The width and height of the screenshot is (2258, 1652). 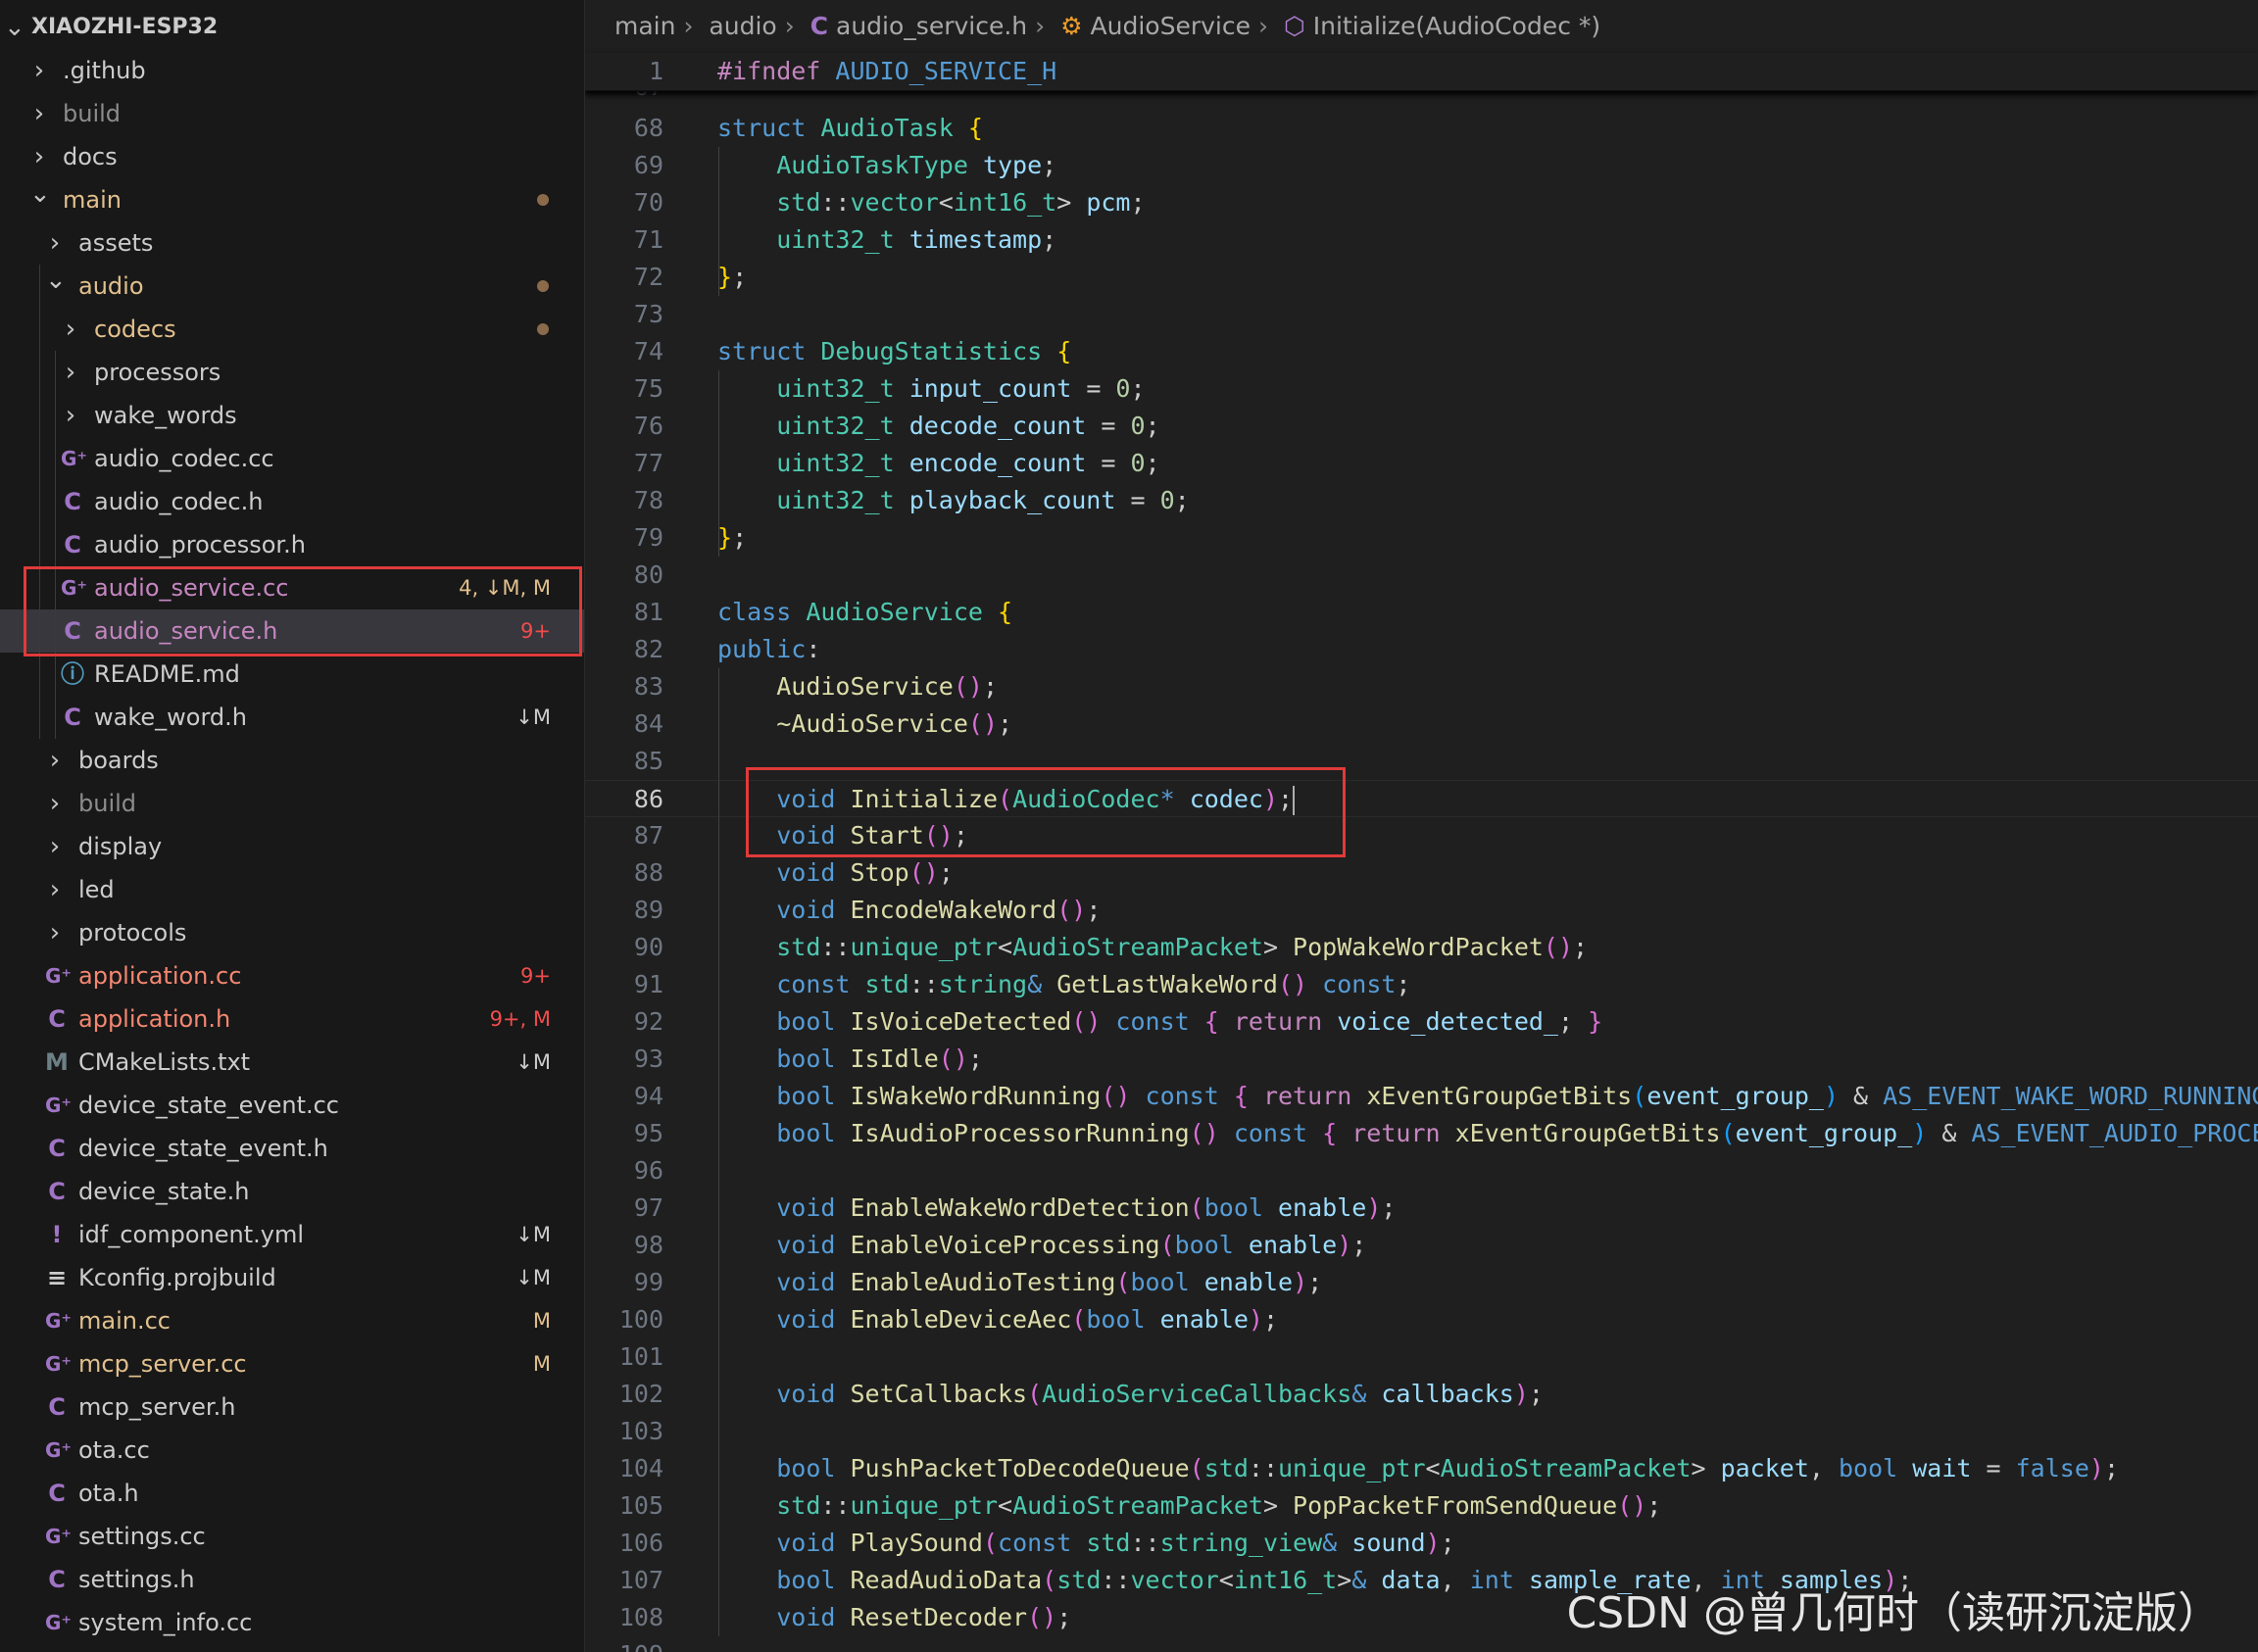 What do you see at coordinates (1421, 1357) in the screenshot?
I see `code-line: 101` at bounding box center [1421, 1357].